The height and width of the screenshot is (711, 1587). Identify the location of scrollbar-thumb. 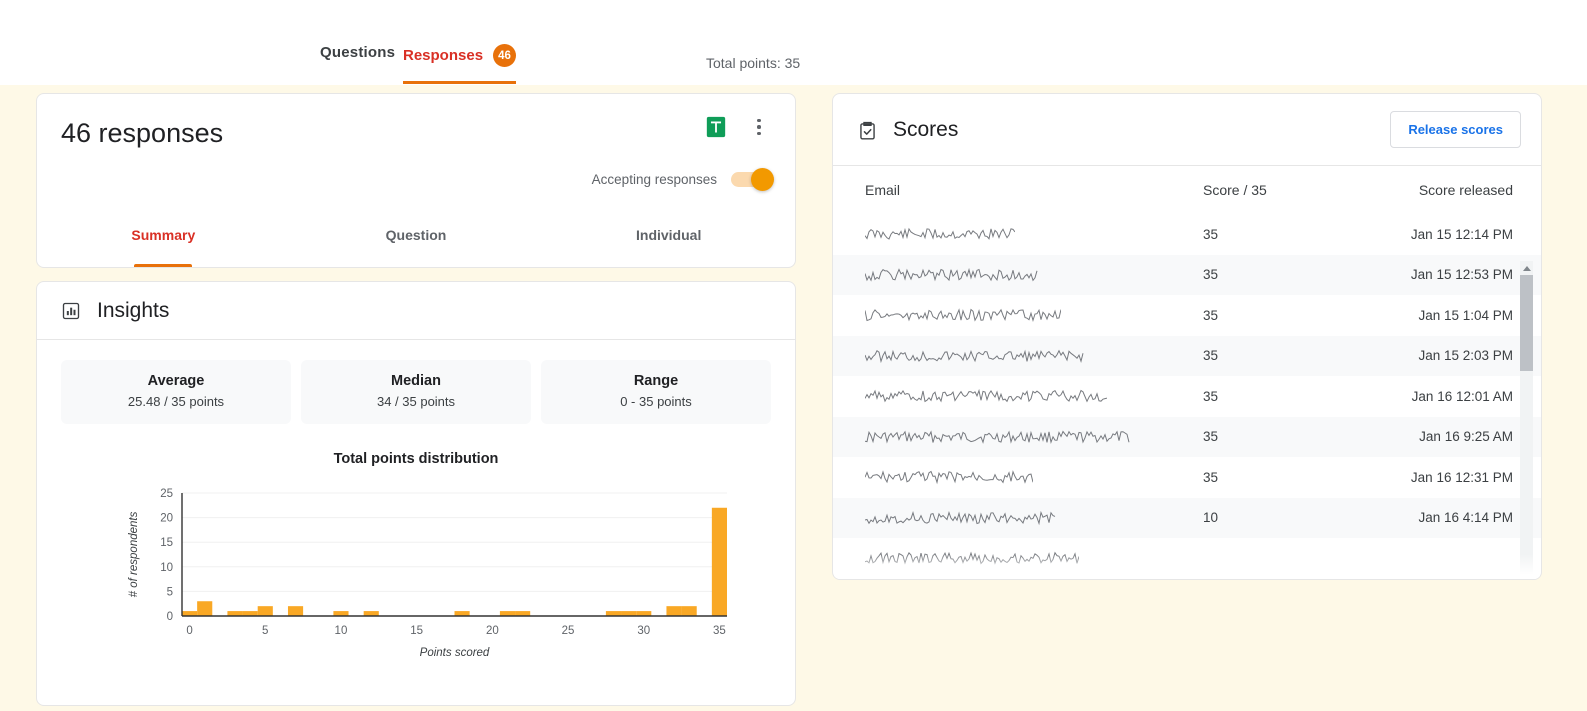
(1526, 323).